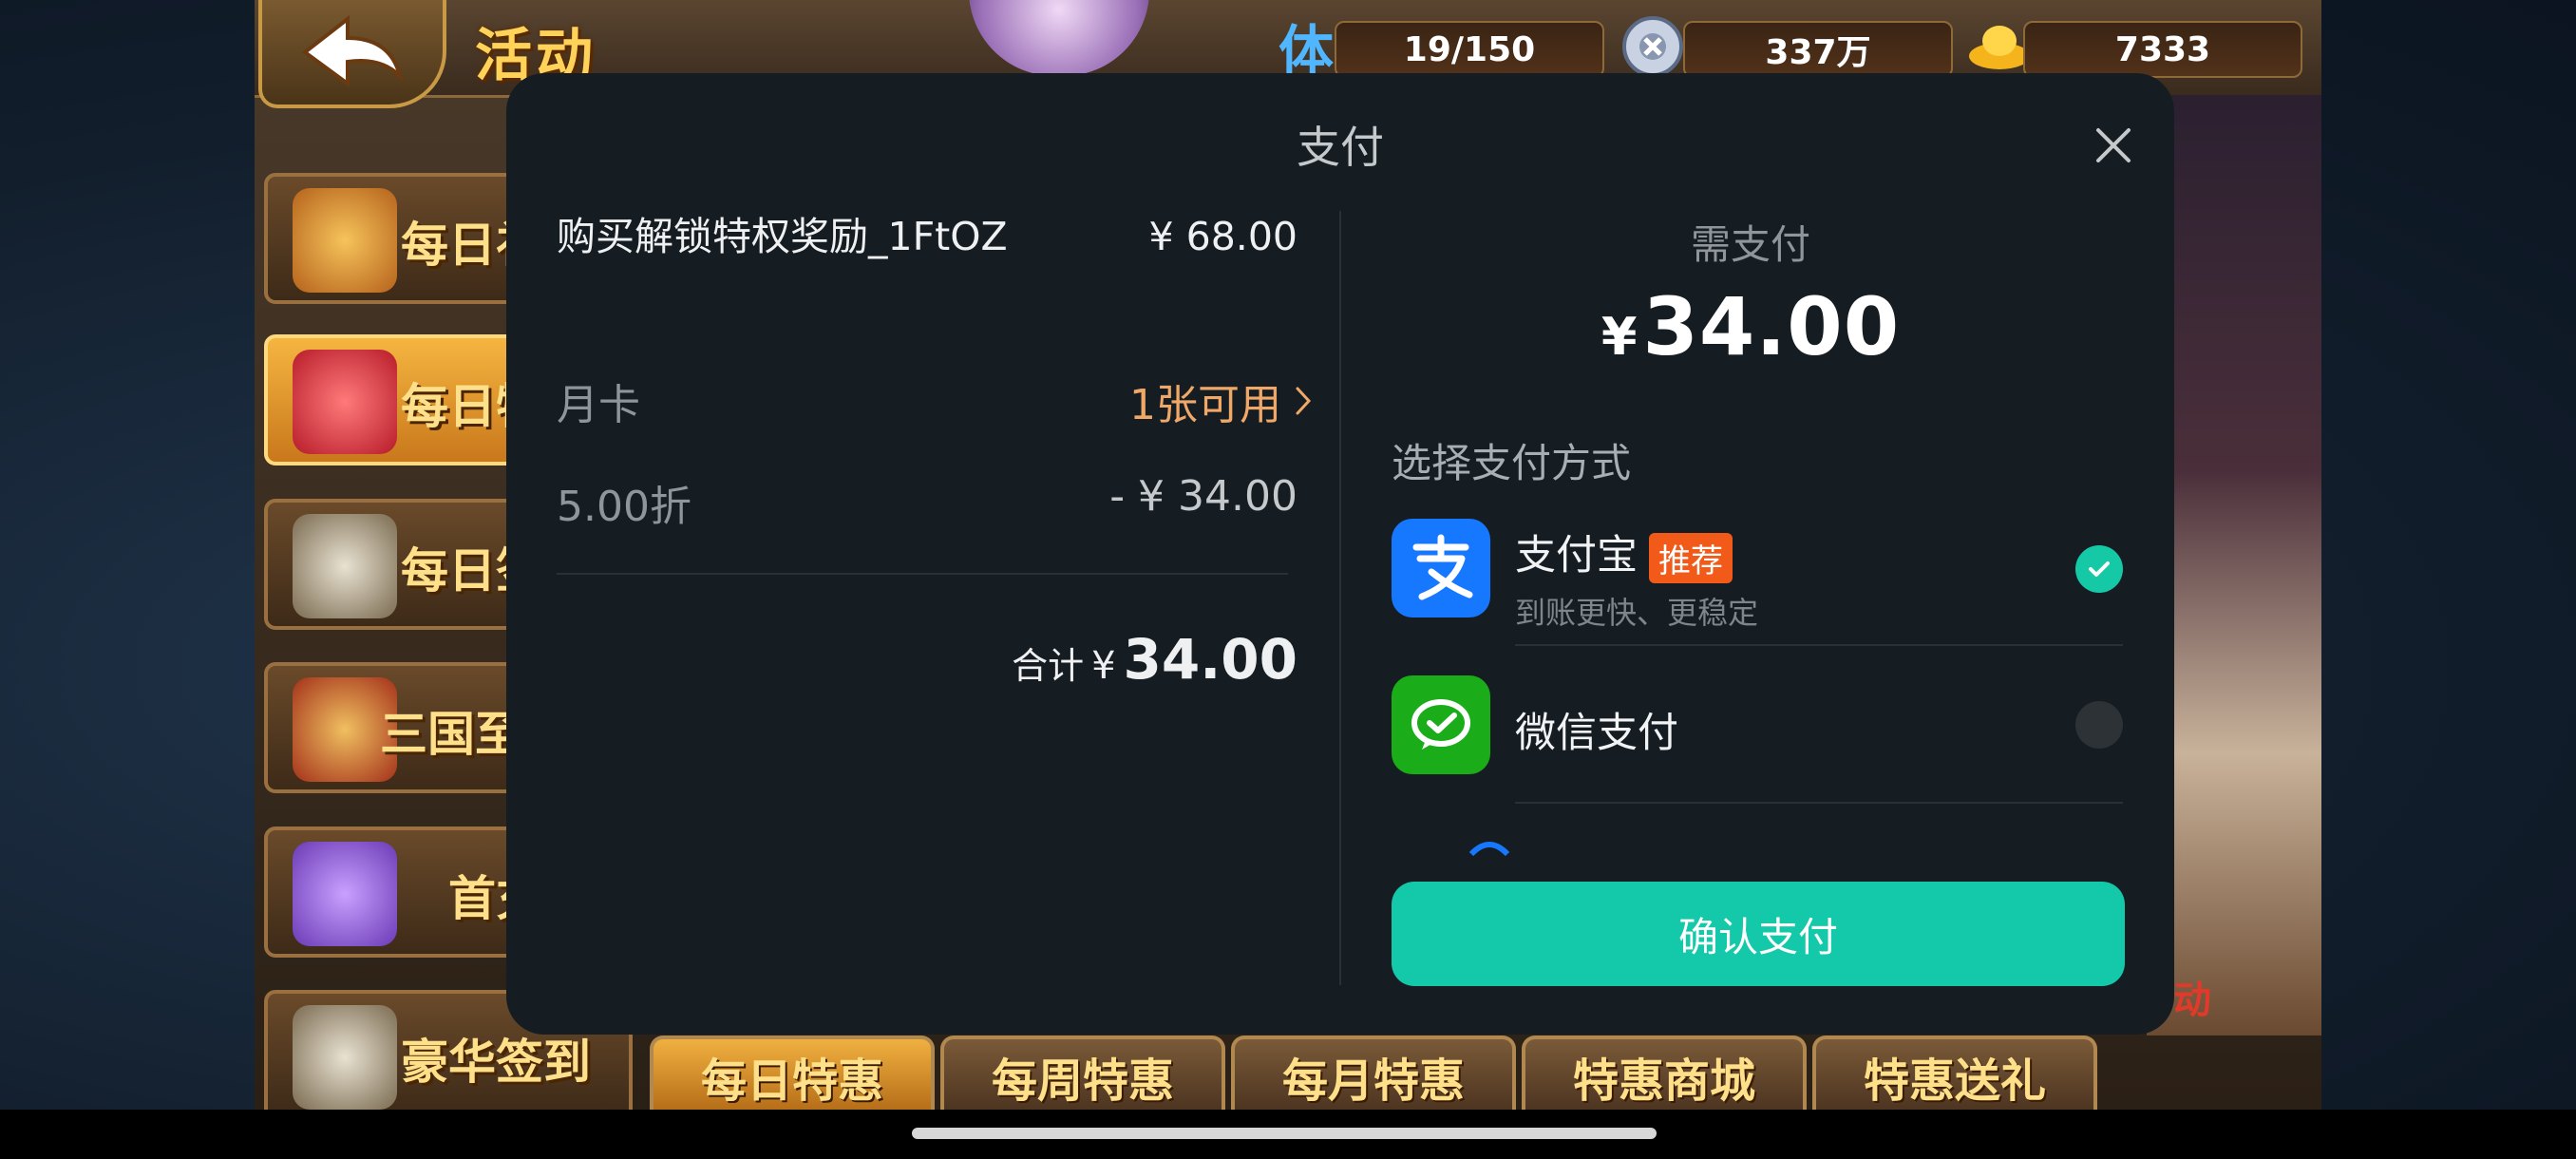  Describe the element at coordinates (345, 894) in the screenshot. I see `gift-ingot-icon` at that location.